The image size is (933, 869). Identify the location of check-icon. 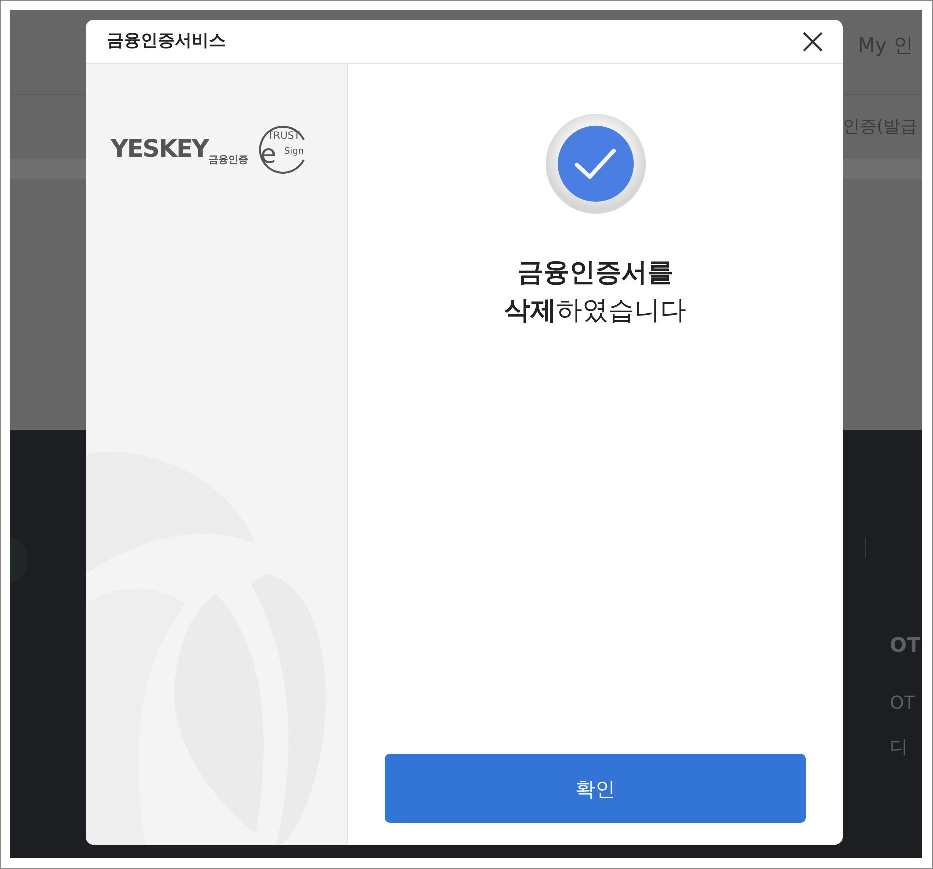
(596, 164).